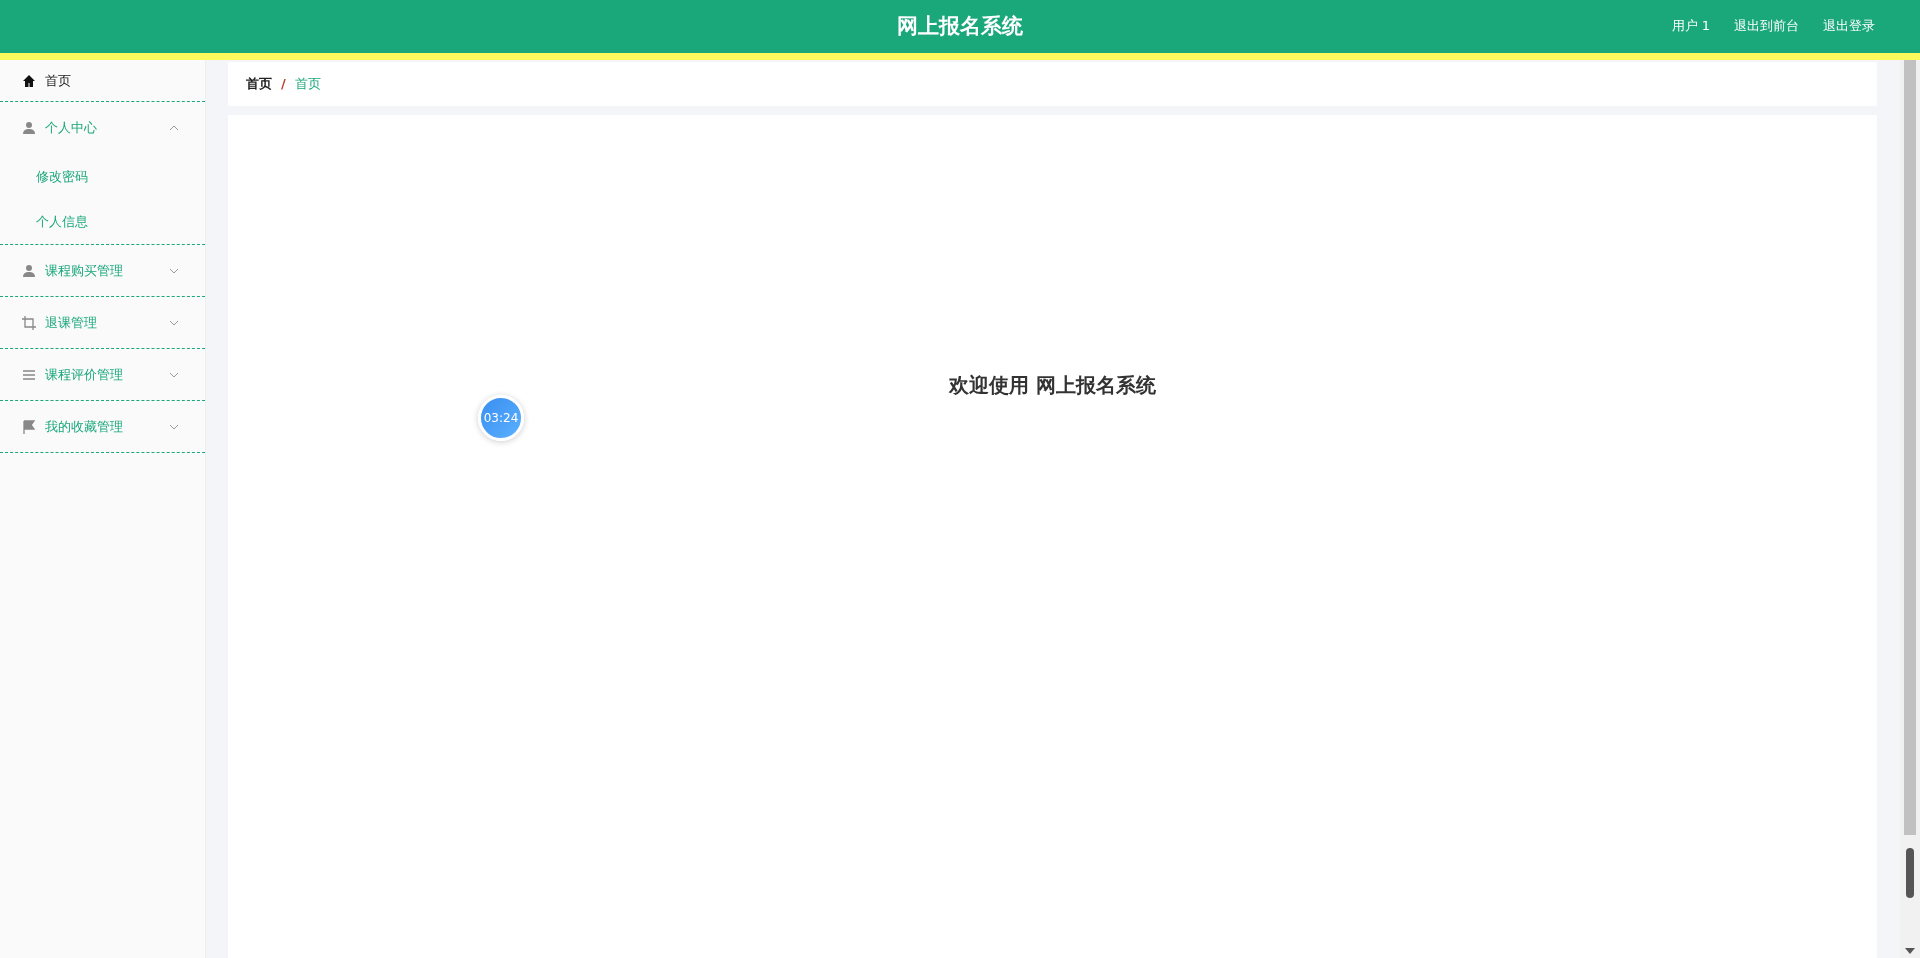 The height and width of the screenshot is (958, 1920). What do you see at coordinates (174, 128) in the screenshot?
I see `chevron-up-icon` at bounding box center [174, 128].